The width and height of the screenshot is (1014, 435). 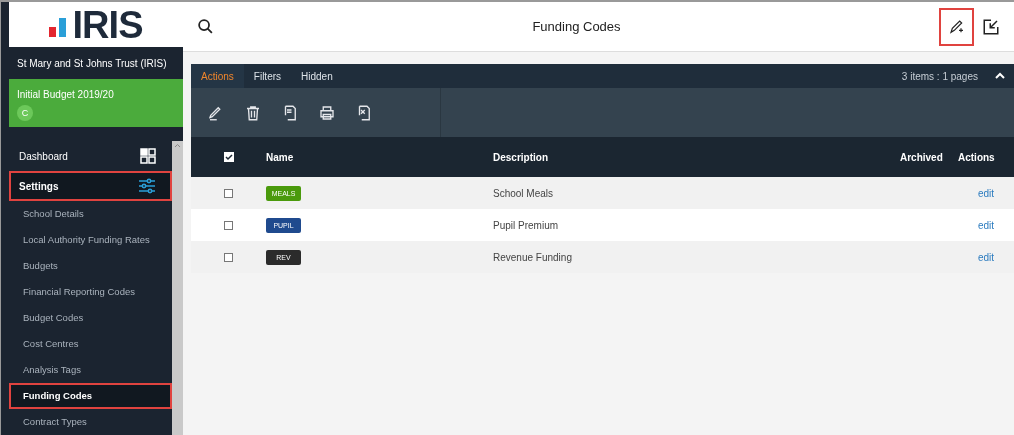 What do you see at coordinates (92, 63) in the screenshot?
I see `organisation-name: St Mary and St Johns Trust (IRIS)` at bounding box center [92, 63].